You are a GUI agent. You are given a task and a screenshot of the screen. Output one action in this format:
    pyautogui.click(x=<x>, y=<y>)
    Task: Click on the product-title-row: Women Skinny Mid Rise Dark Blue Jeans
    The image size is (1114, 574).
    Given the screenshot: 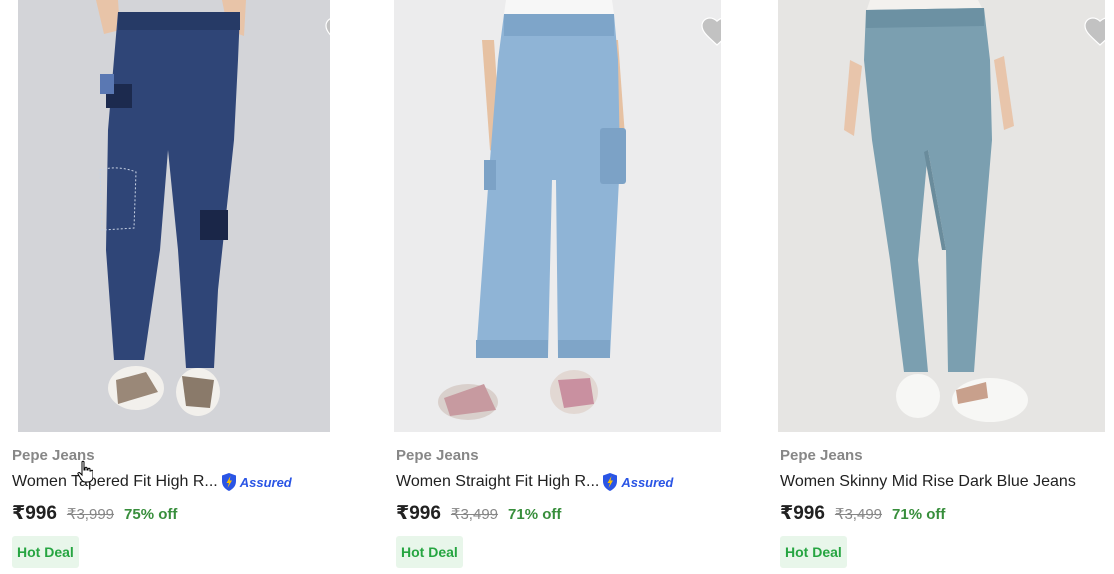 What is the action you would take?
    pyautogui.click(x=928, y=482)
    